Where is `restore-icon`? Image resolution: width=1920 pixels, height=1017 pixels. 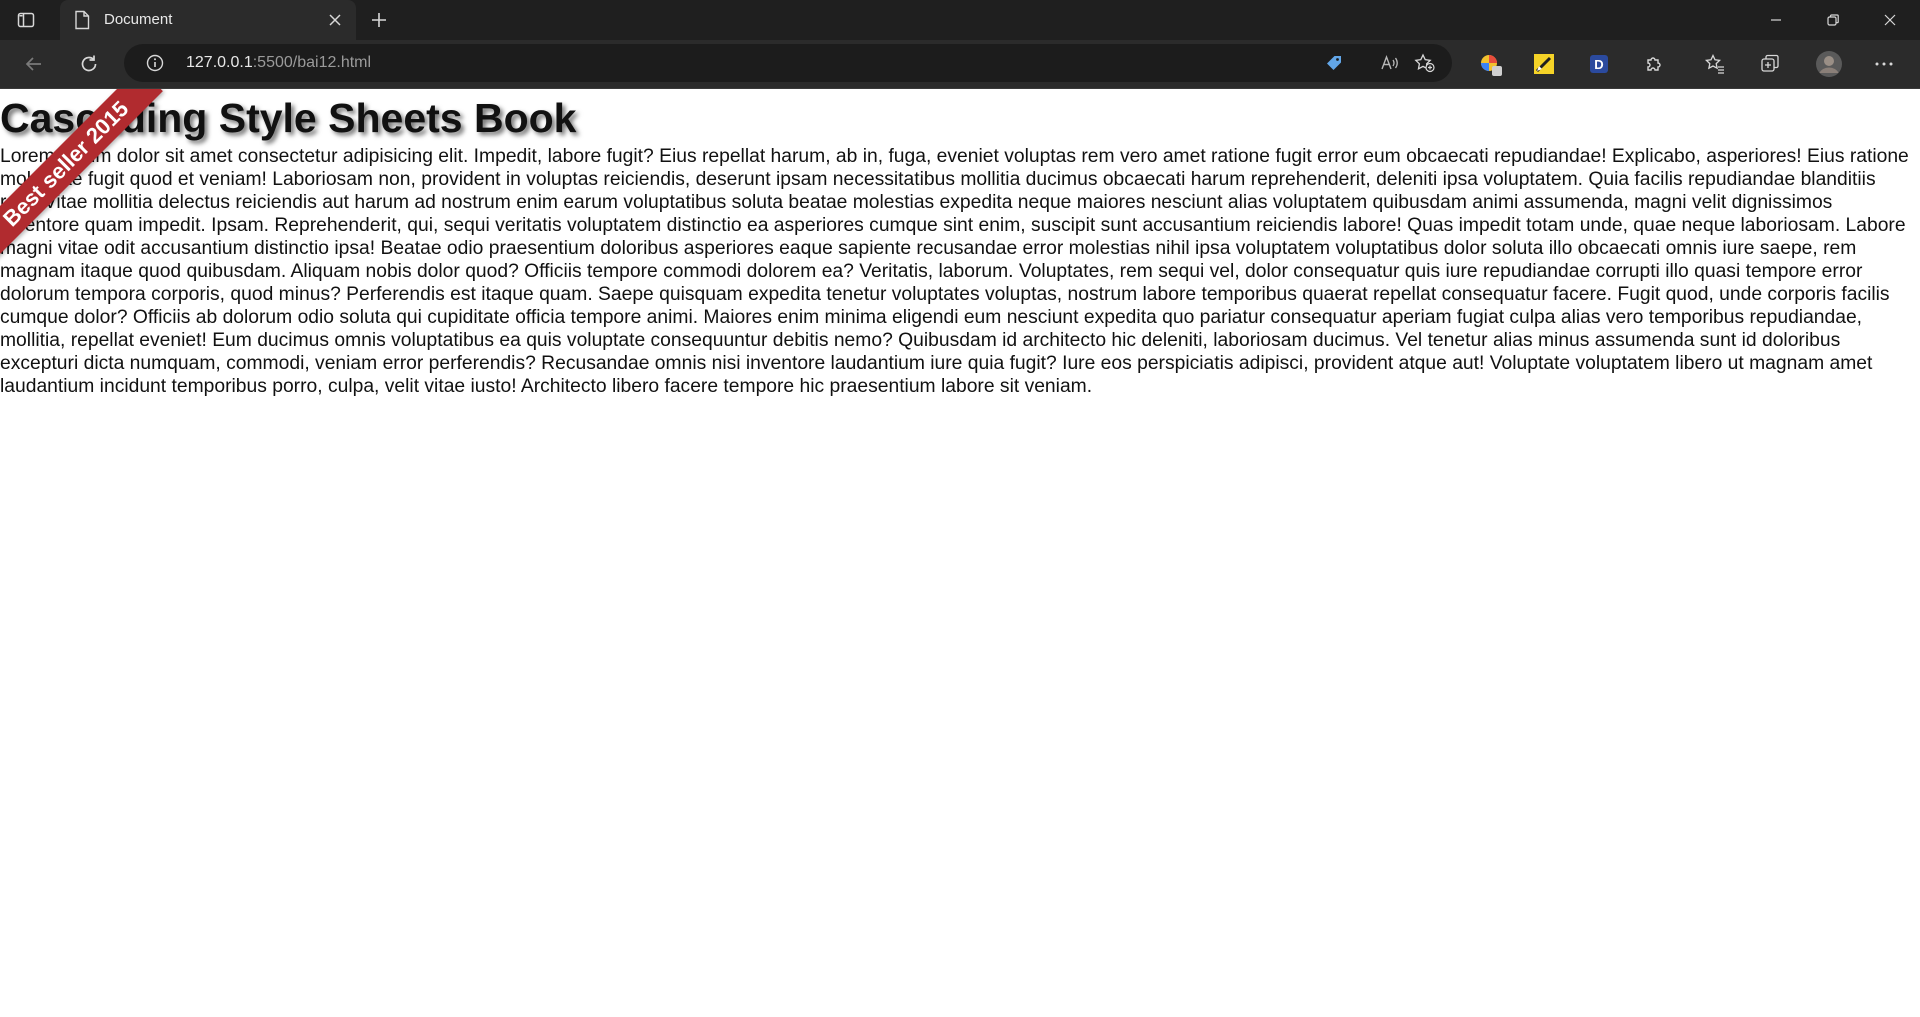
restore-icon is located at coordinates (1833, 20).